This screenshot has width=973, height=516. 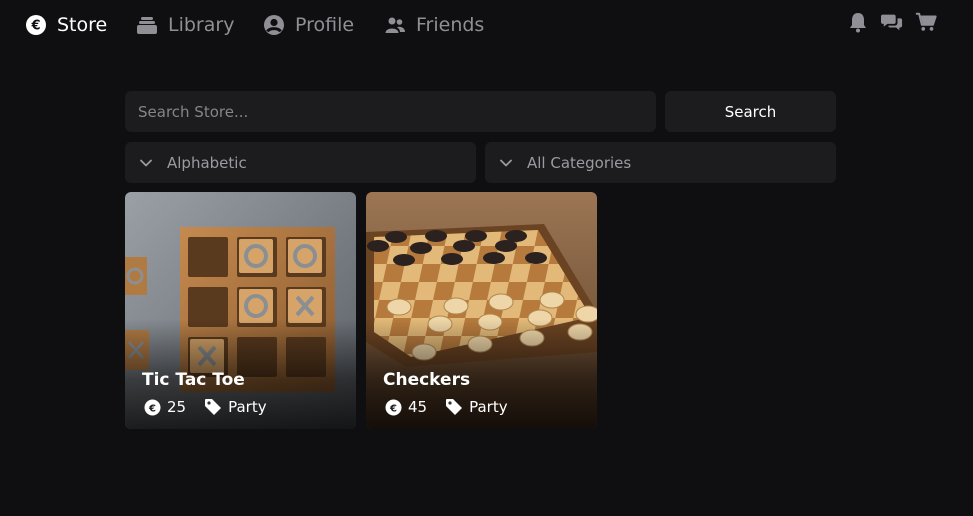 What do you see at coordinates (858, 22) in the screenshot?
I see `bell-icon` at bounding box center [858, 22].